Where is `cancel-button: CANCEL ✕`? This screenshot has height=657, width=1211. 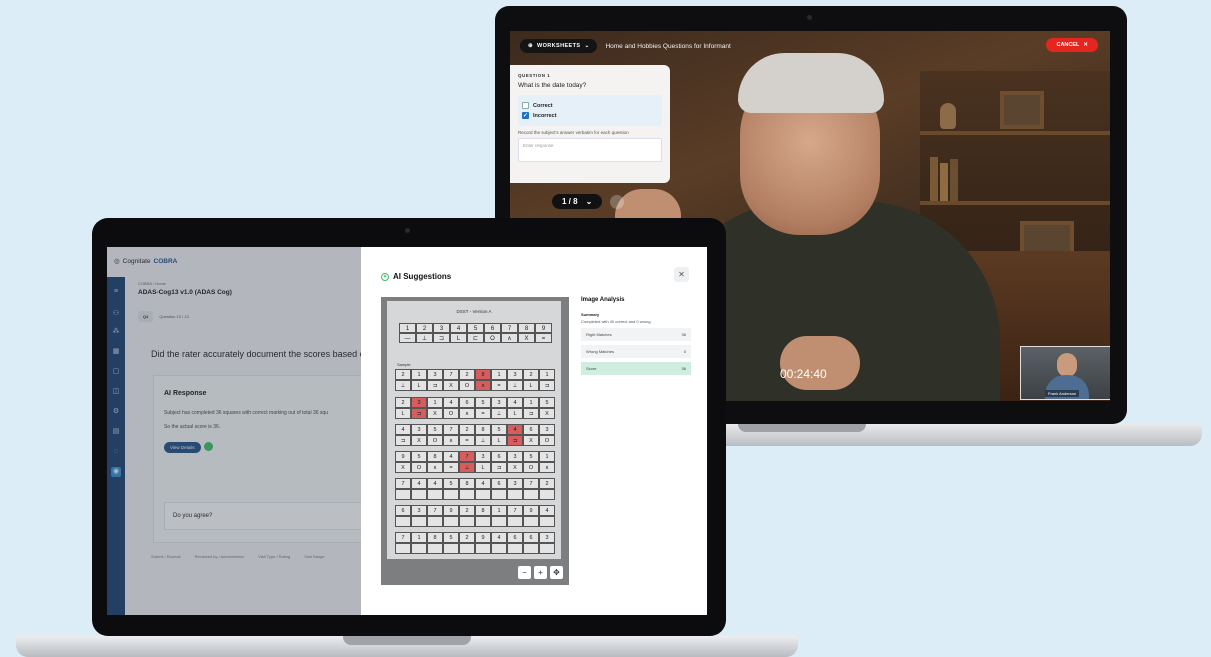
cancel-button: CANCEL ✕ is located at coordinates (1072, 45).